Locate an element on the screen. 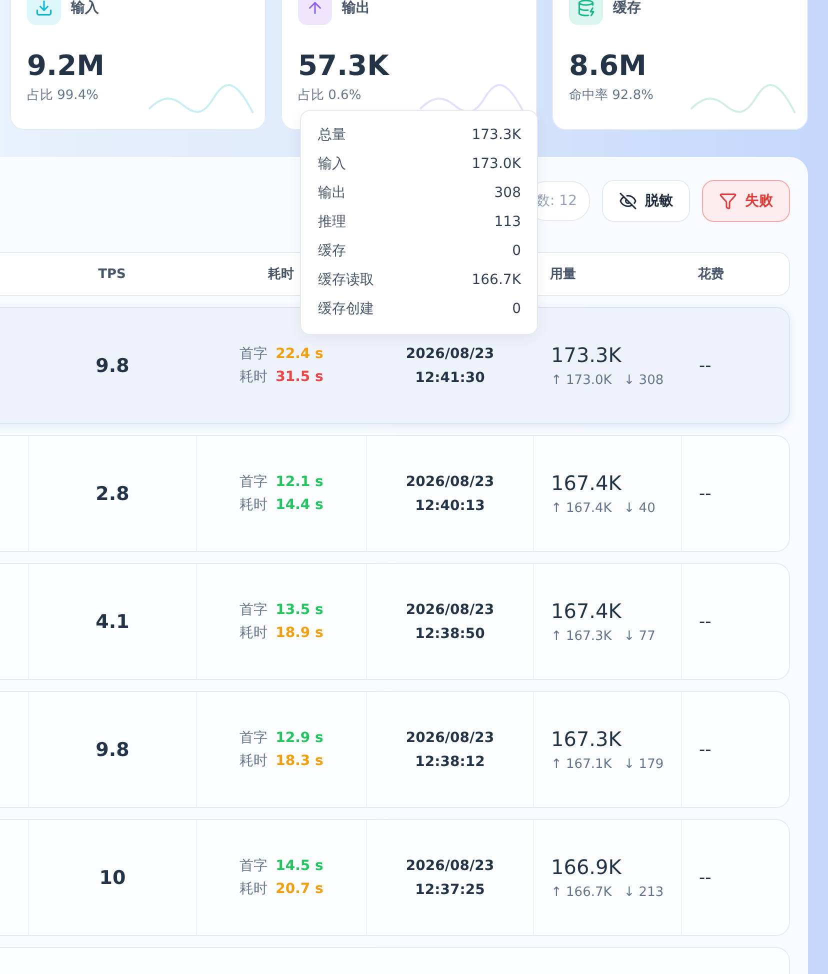  funnel-icon is located at coordinates (728, 201).